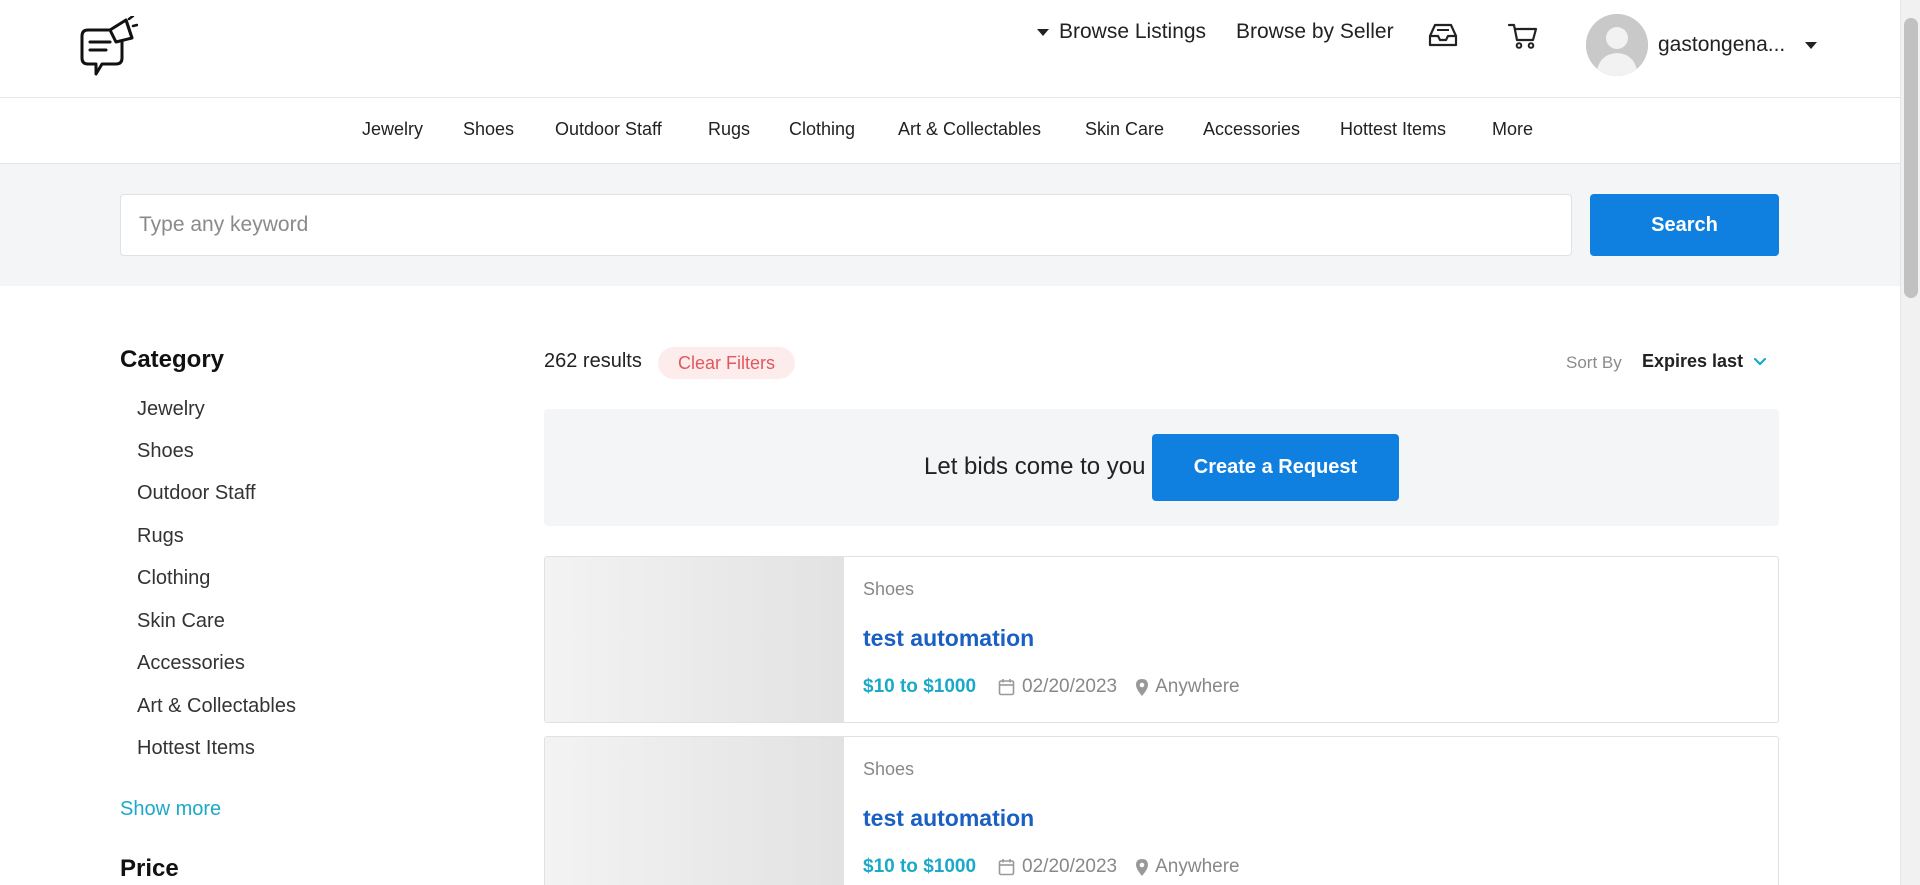 The height and width of the screenshot is (885, 1920). What do you see at coordinates (1315, 32) in the screenshot?
I see `browse-by-seller-link: Browse by Seller` at bounding box center [1315, 32].